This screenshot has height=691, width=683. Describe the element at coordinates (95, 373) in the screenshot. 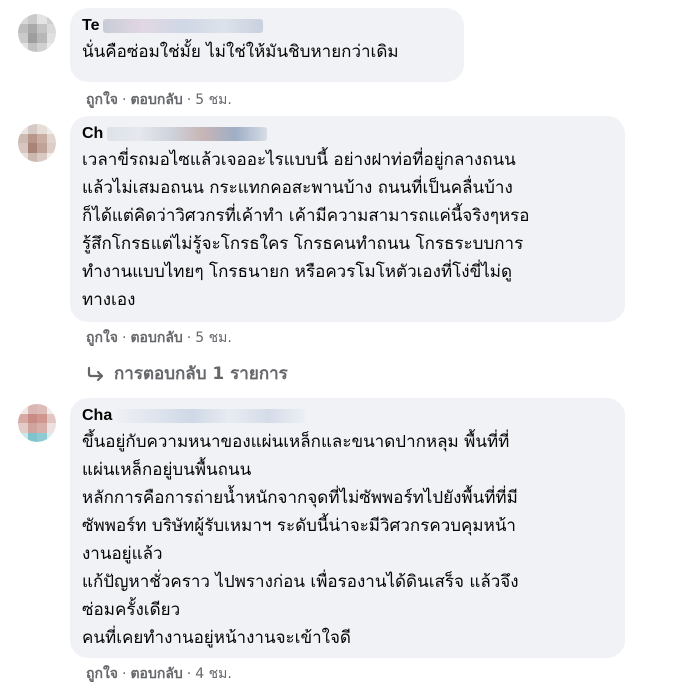

I see `reply-arrow-icon` at that location.